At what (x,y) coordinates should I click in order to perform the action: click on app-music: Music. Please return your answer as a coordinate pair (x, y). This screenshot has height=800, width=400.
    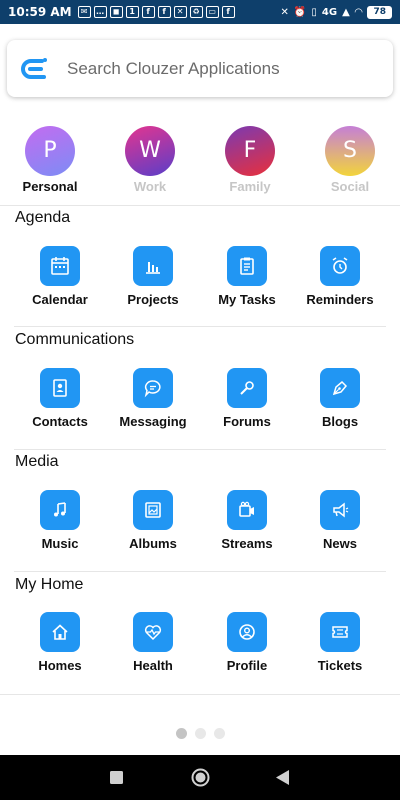
    Looking at the image, I should click on (60, 520).